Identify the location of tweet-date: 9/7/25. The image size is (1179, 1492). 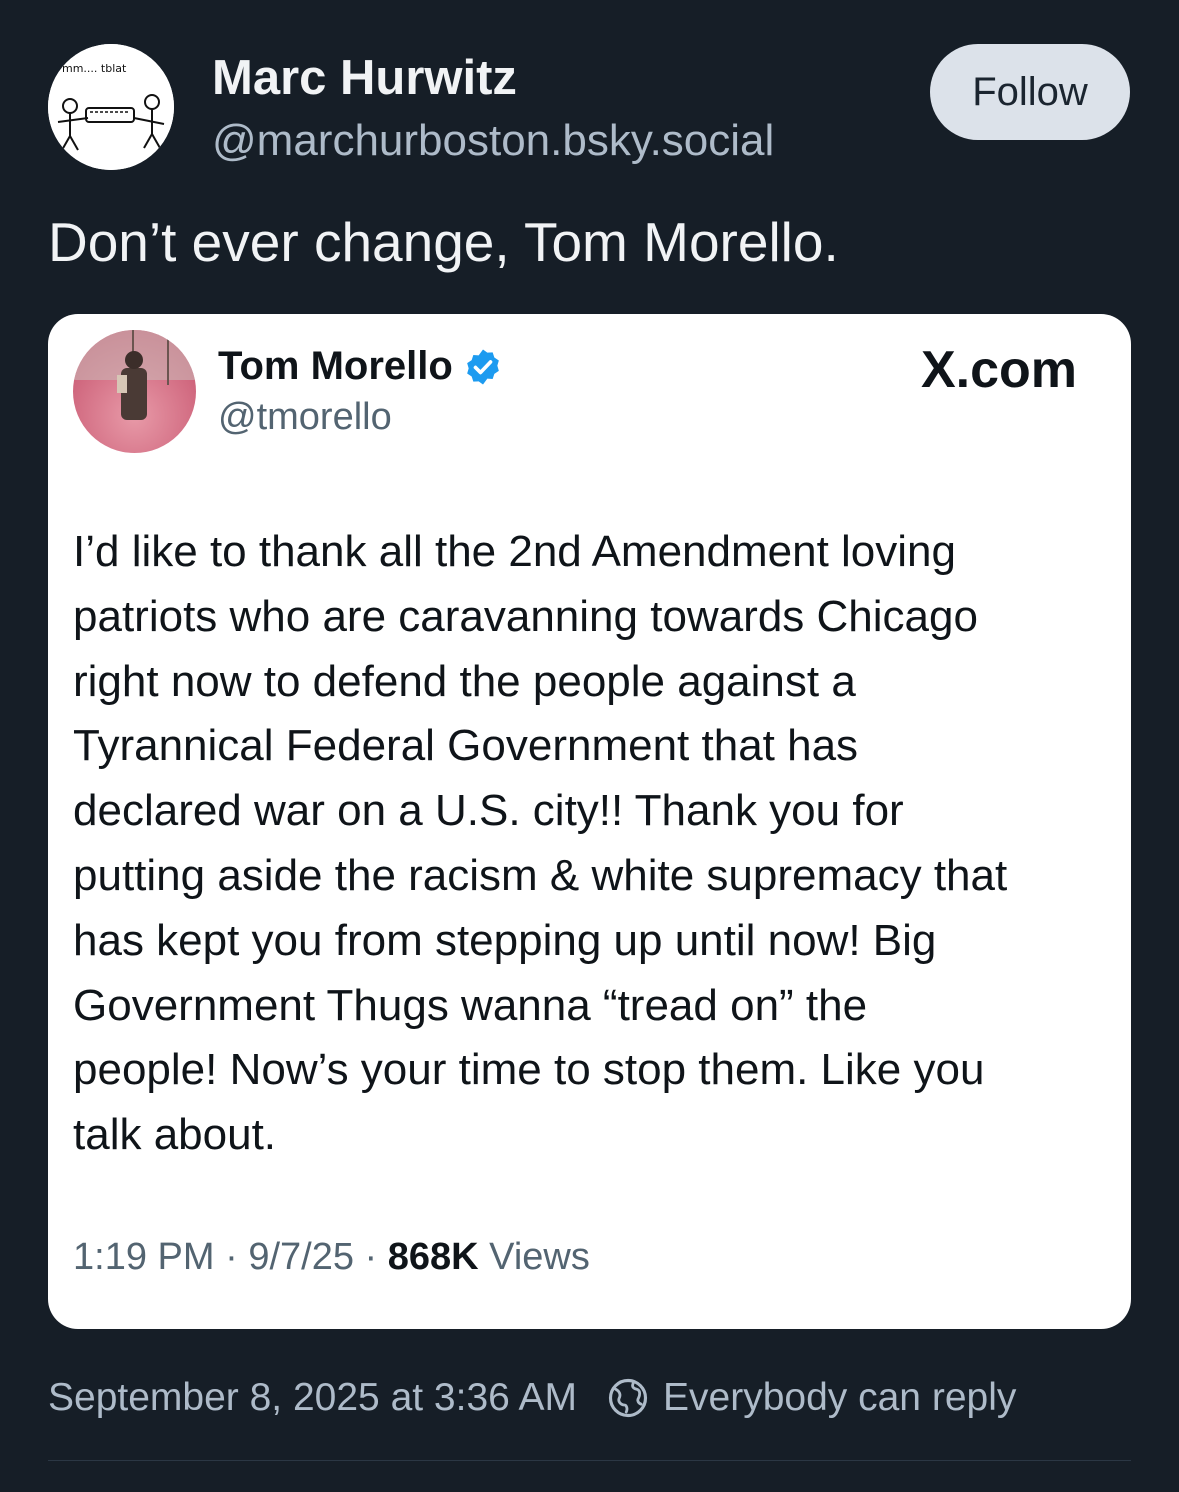
(301, 1257).